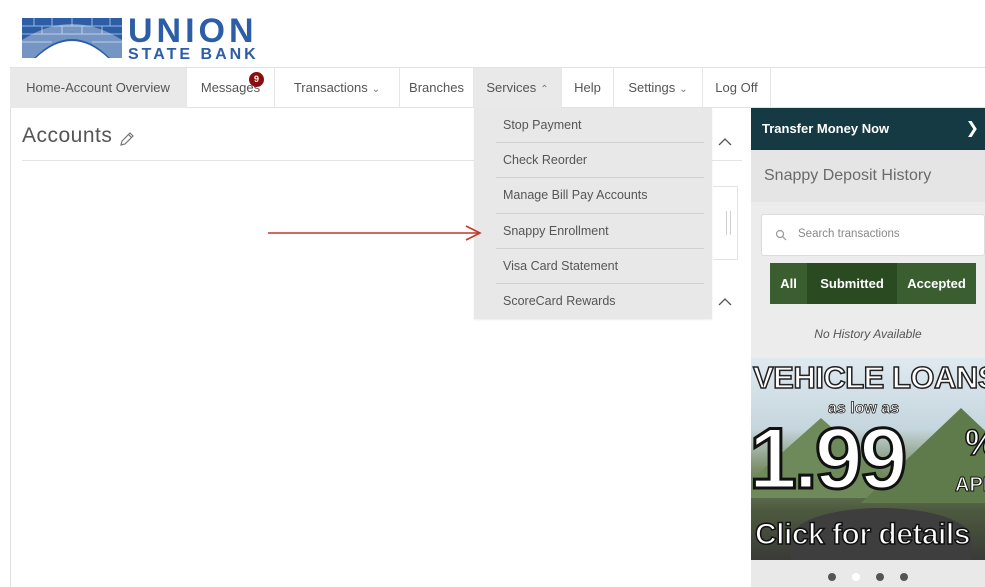 The image size is (985, 587). I want to click on filter-submitted-button: Submitted, so click(852, 283).